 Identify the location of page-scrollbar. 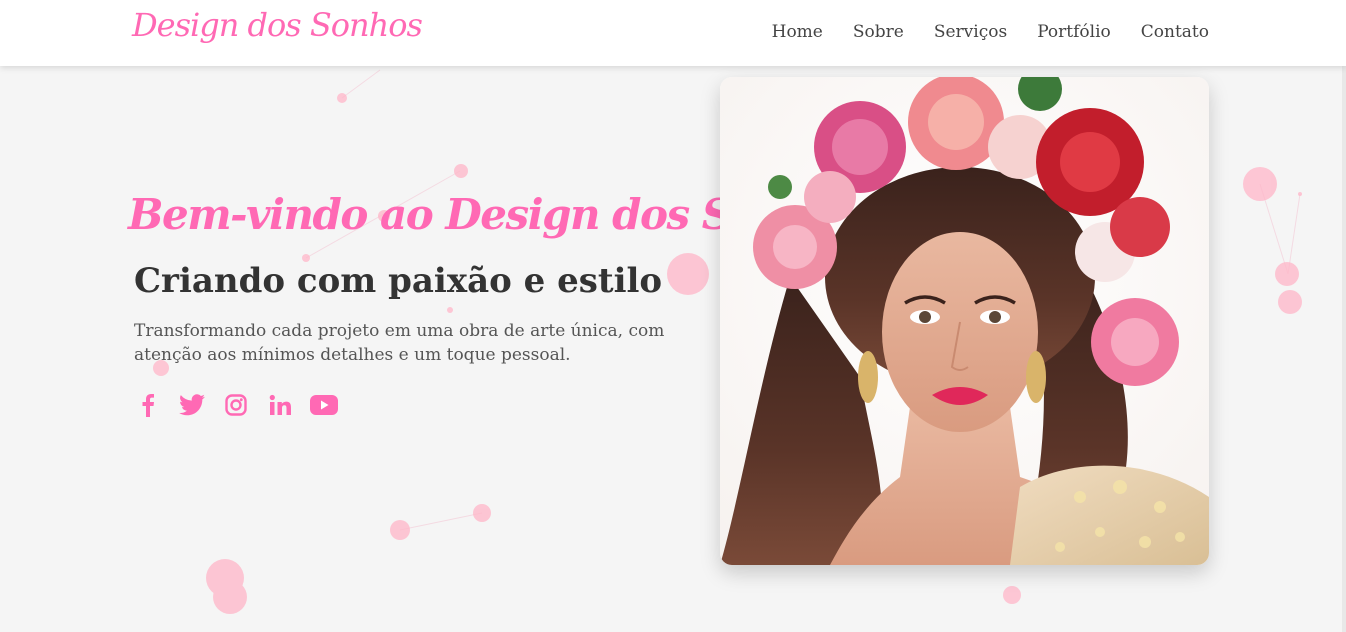
(1344, 349).